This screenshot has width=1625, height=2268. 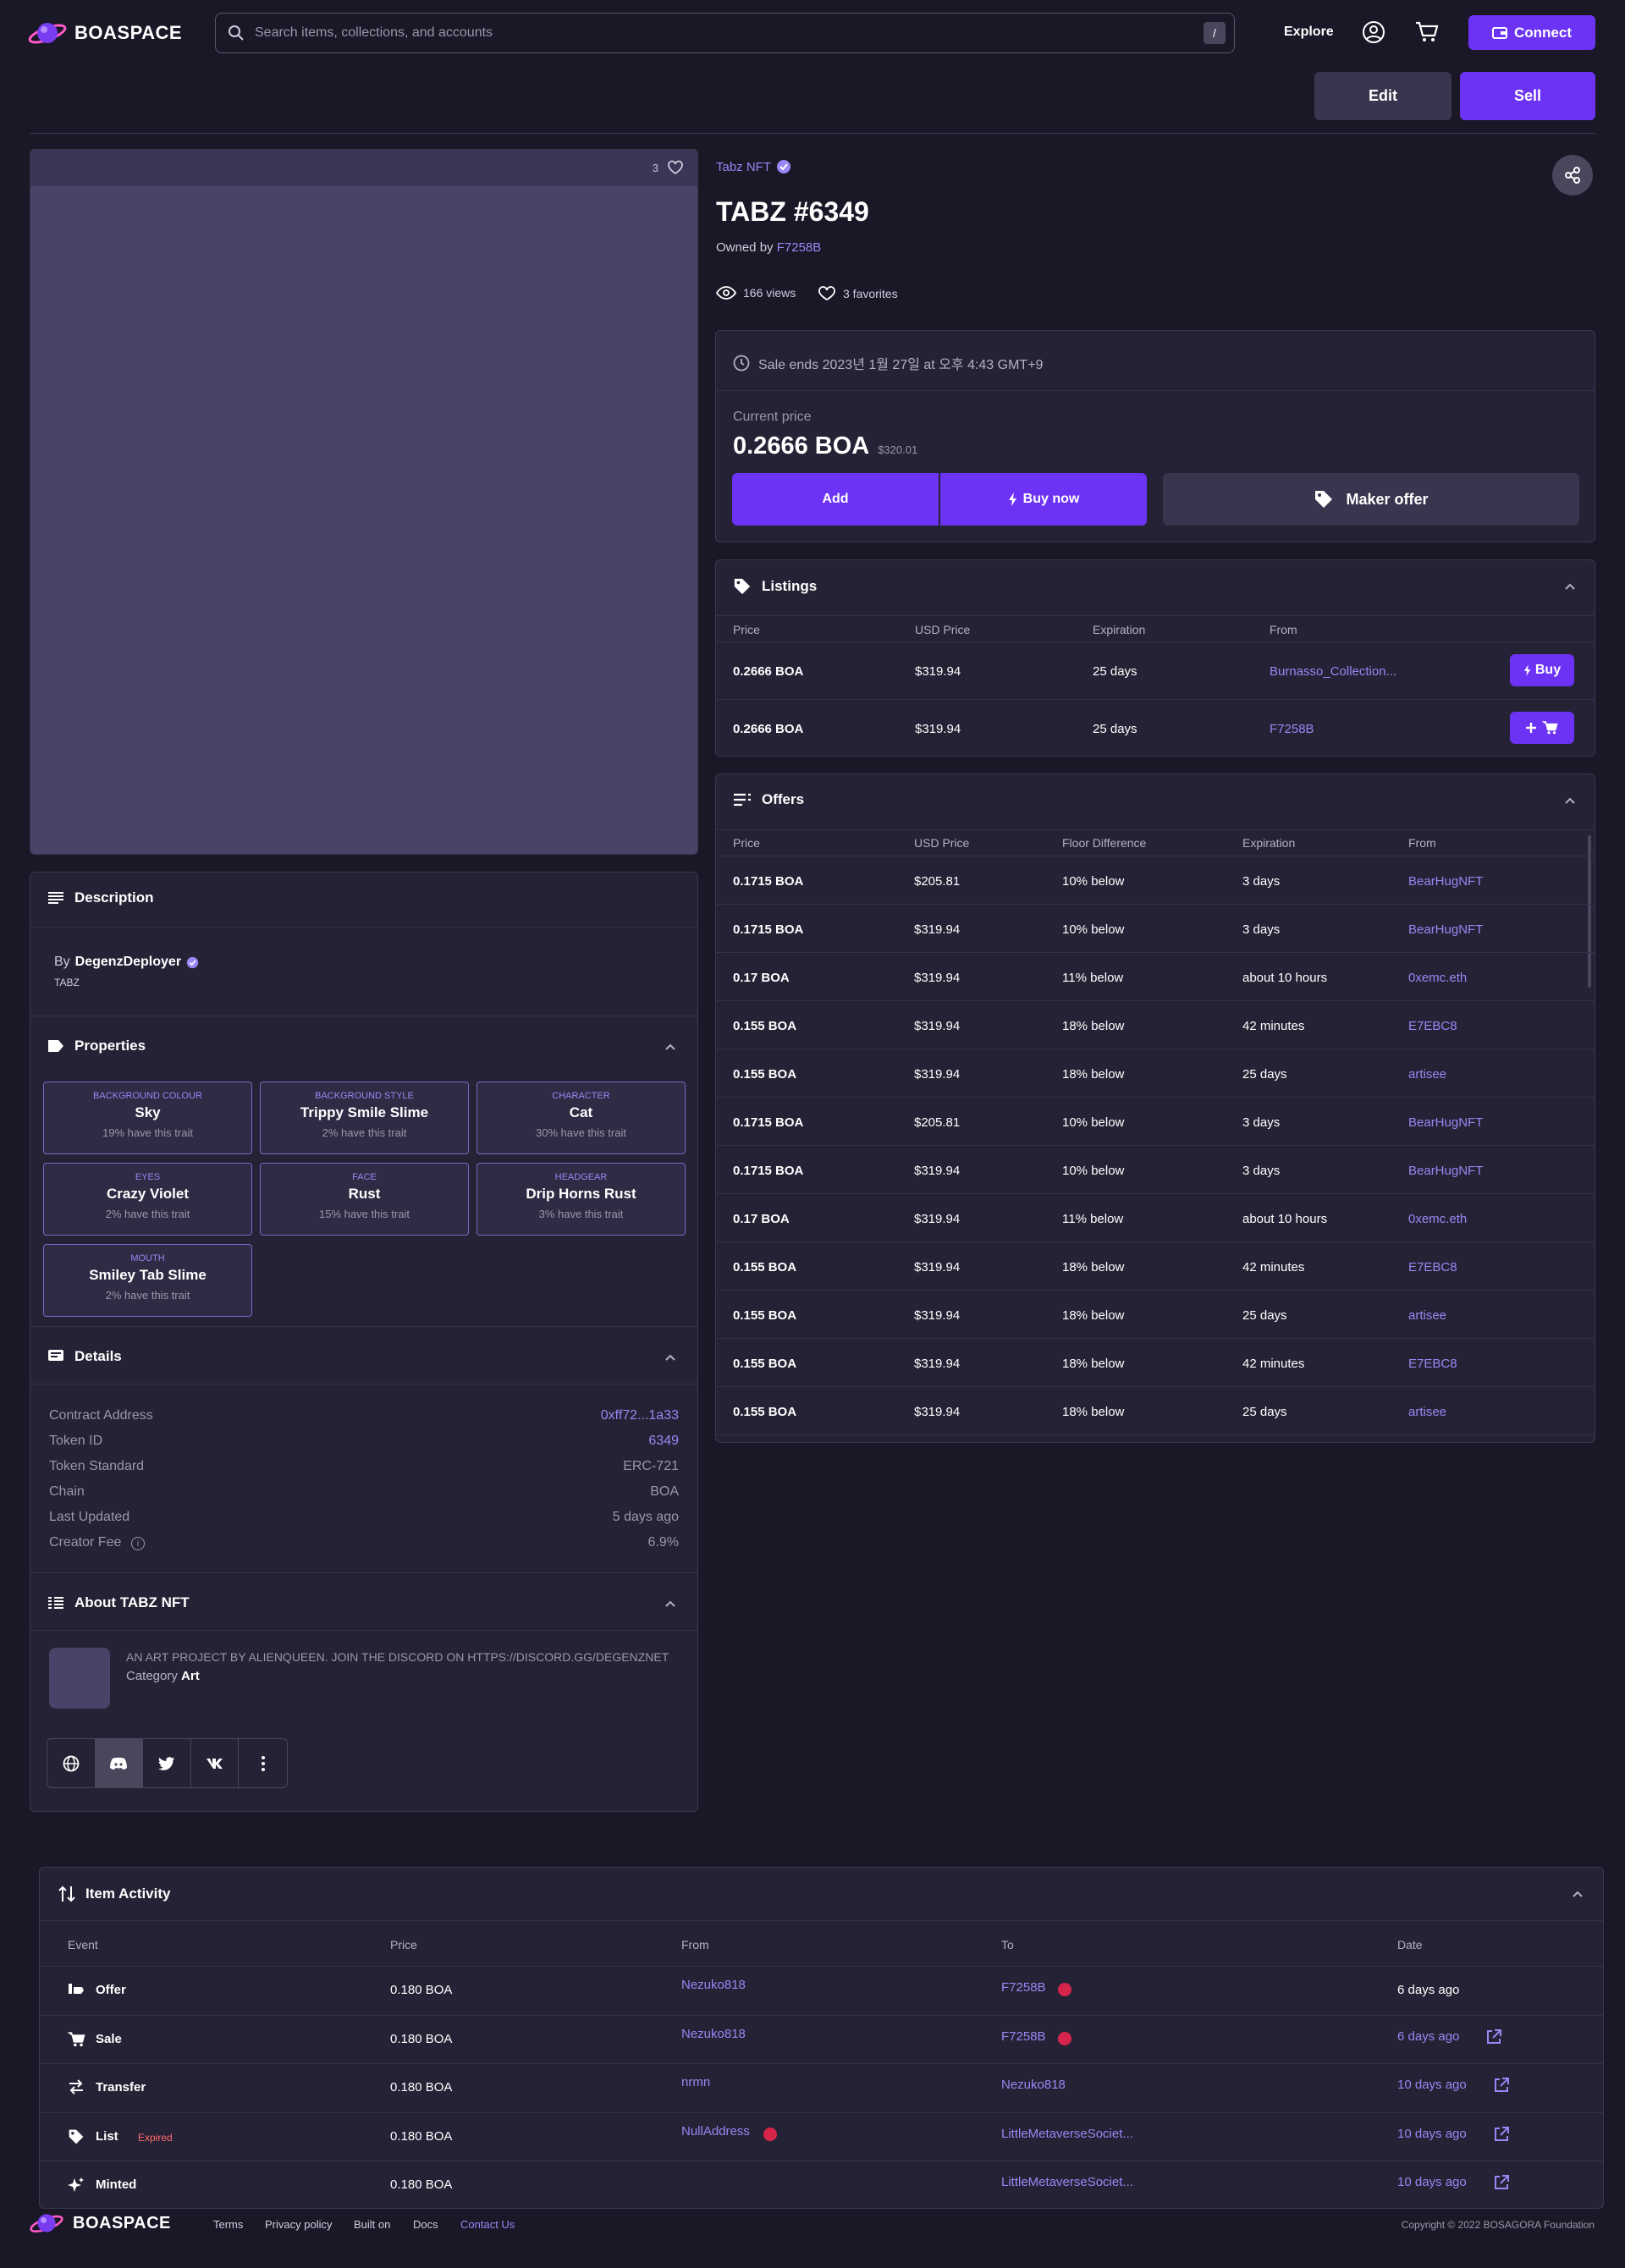 I want to click on about-header: About TABZ NFT, so click(x=118, y=1602).